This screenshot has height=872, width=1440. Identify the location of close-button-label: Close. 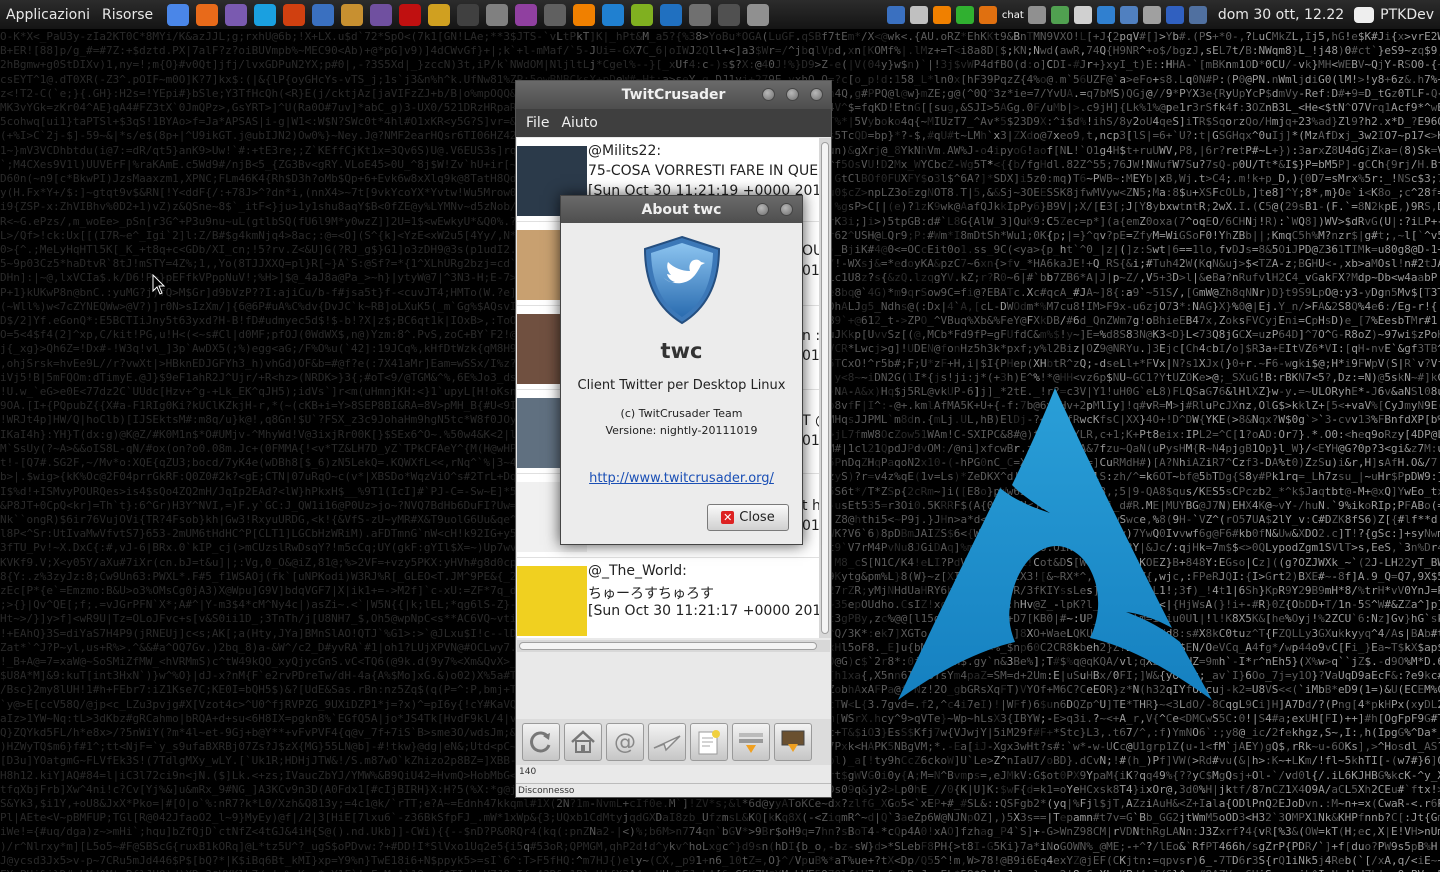
(757, 517).